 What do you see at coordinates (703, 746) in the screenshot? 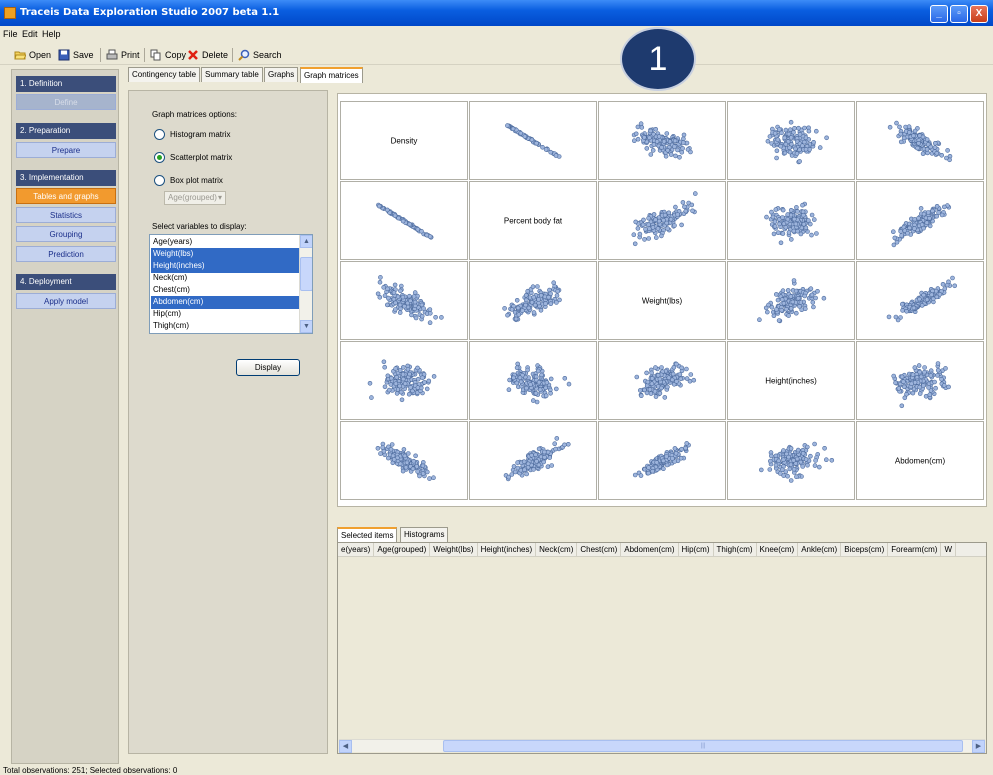
I see `scroll-thumb: |||` at bounding box center [703, 746].